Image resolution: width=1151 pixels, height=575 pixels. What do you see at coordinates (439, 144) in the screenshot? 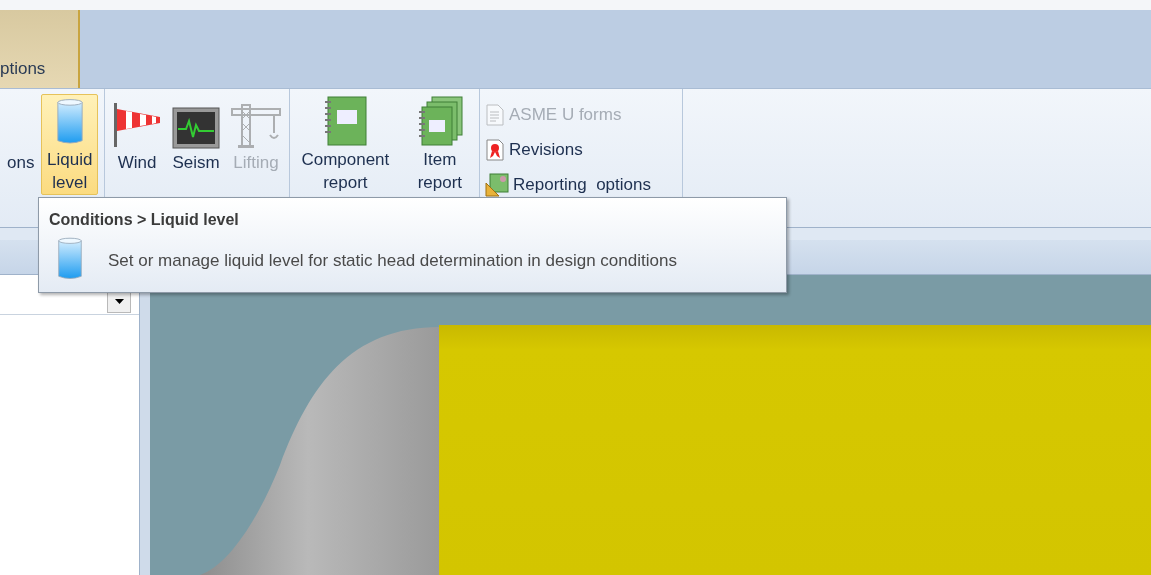
I see `ribbon-button: Item report` at bounding box center [439, 144].